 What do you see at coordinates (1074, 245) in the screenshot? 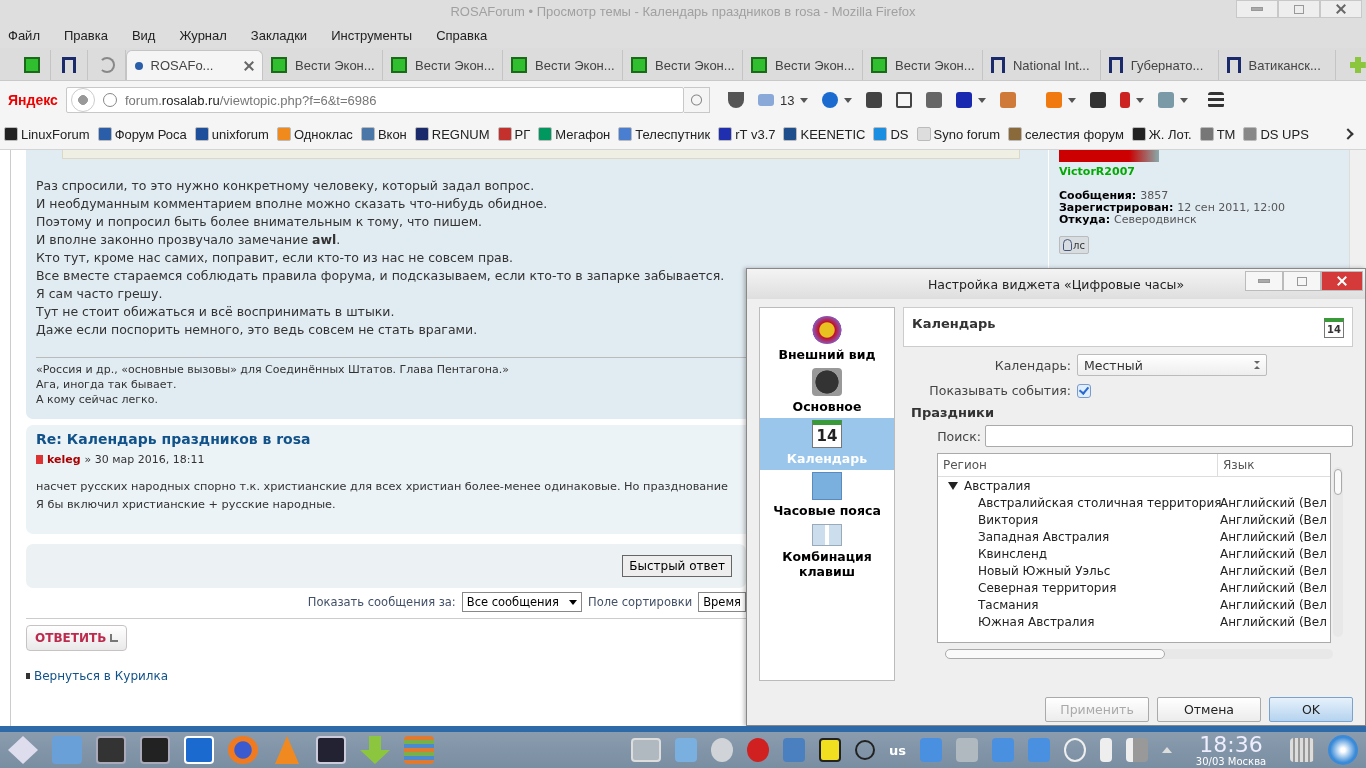
I see `private-message-button: лс` at bounding box center [1074, 245].